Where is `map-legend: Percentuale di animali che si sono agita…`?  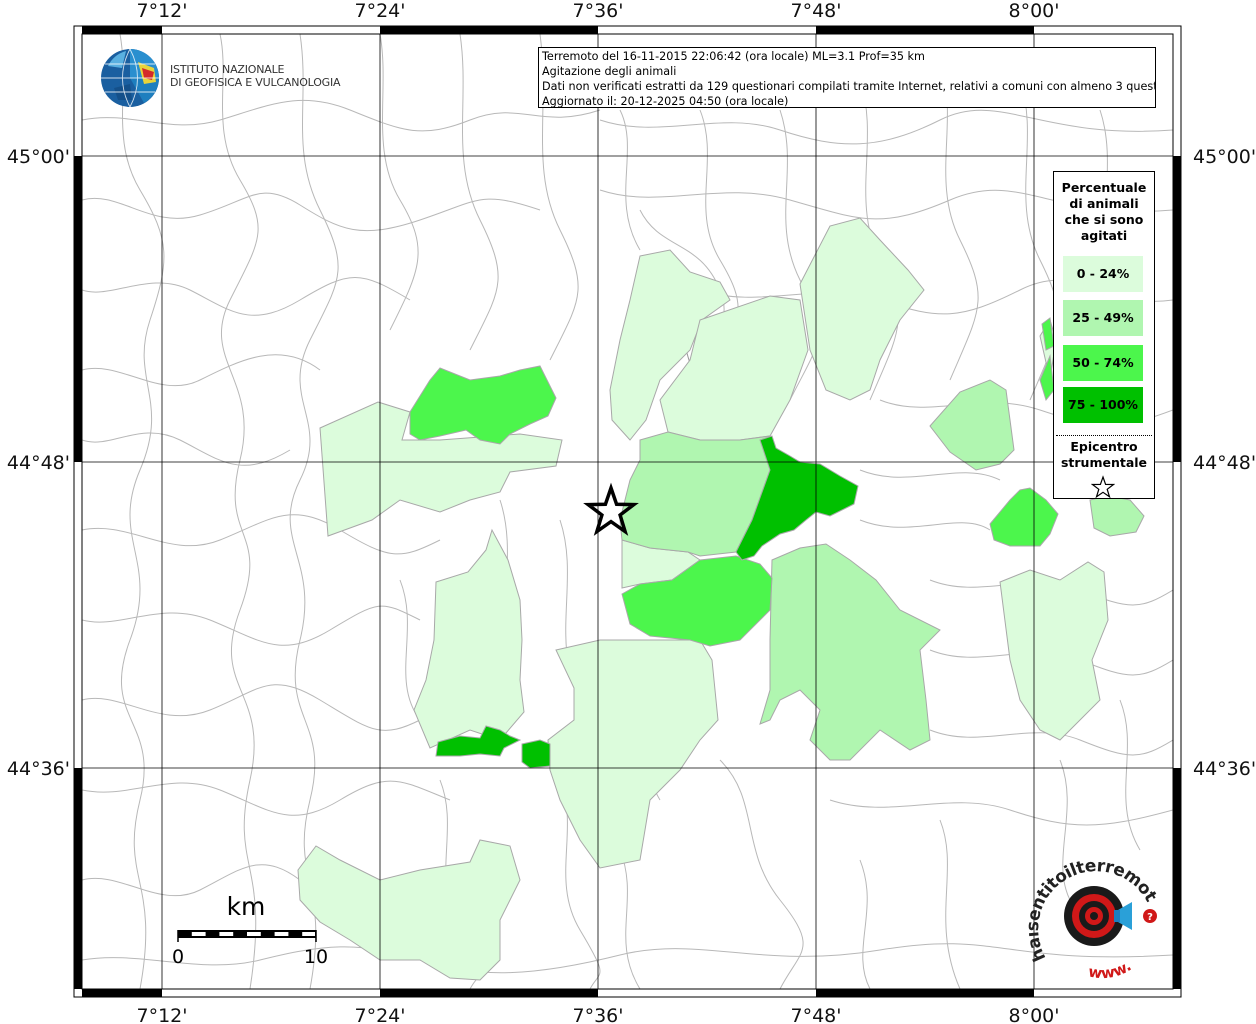 map-legend: Percentuale di animali che si sono agita… is located at coordinates (1104, 335).